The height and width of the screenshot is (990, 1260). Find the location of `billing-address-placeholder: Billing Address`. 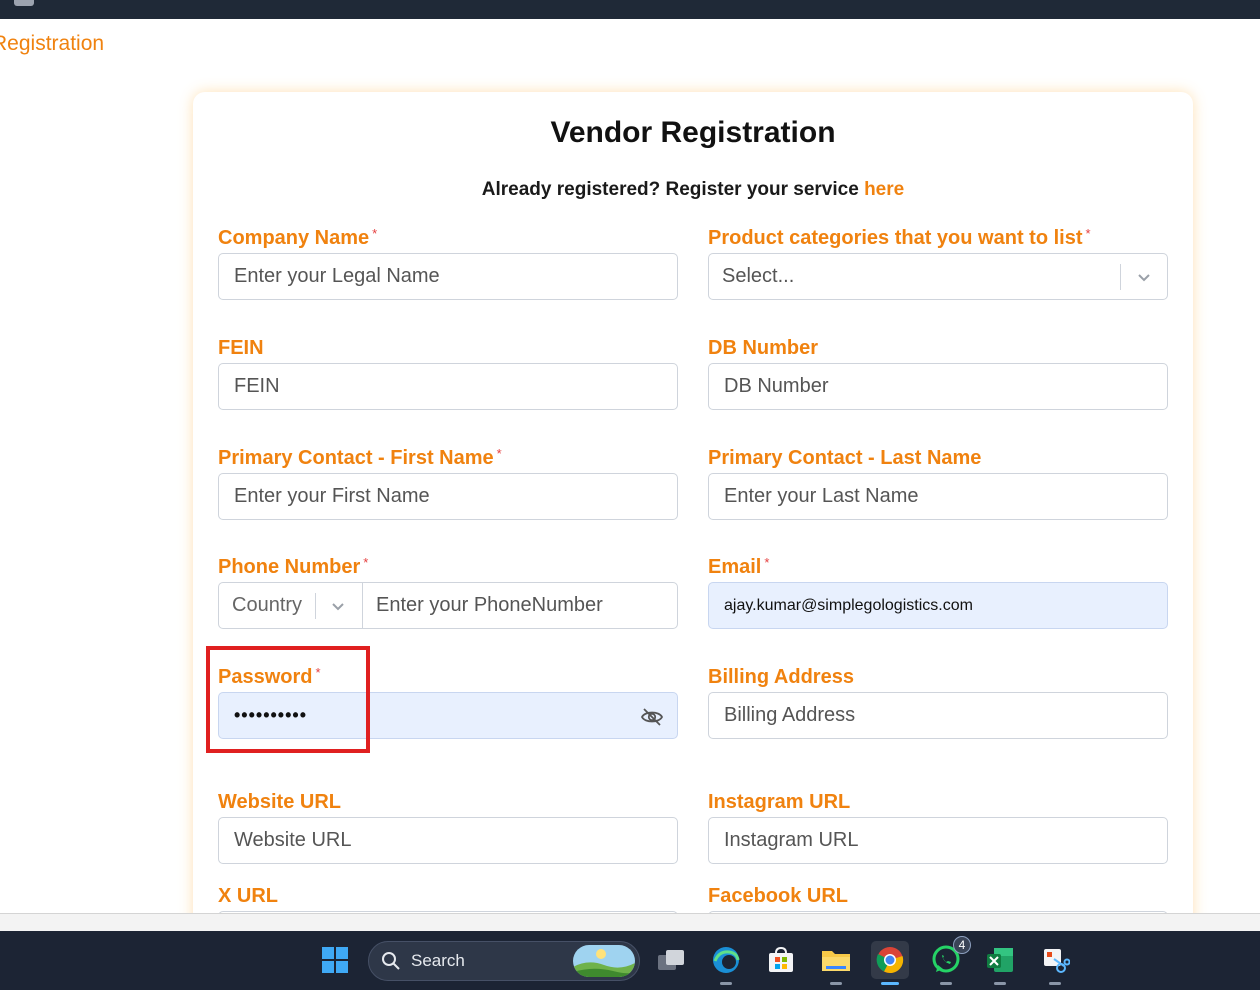

billing-address-placeholder: Billing Address is located at coordinates (790, 715).